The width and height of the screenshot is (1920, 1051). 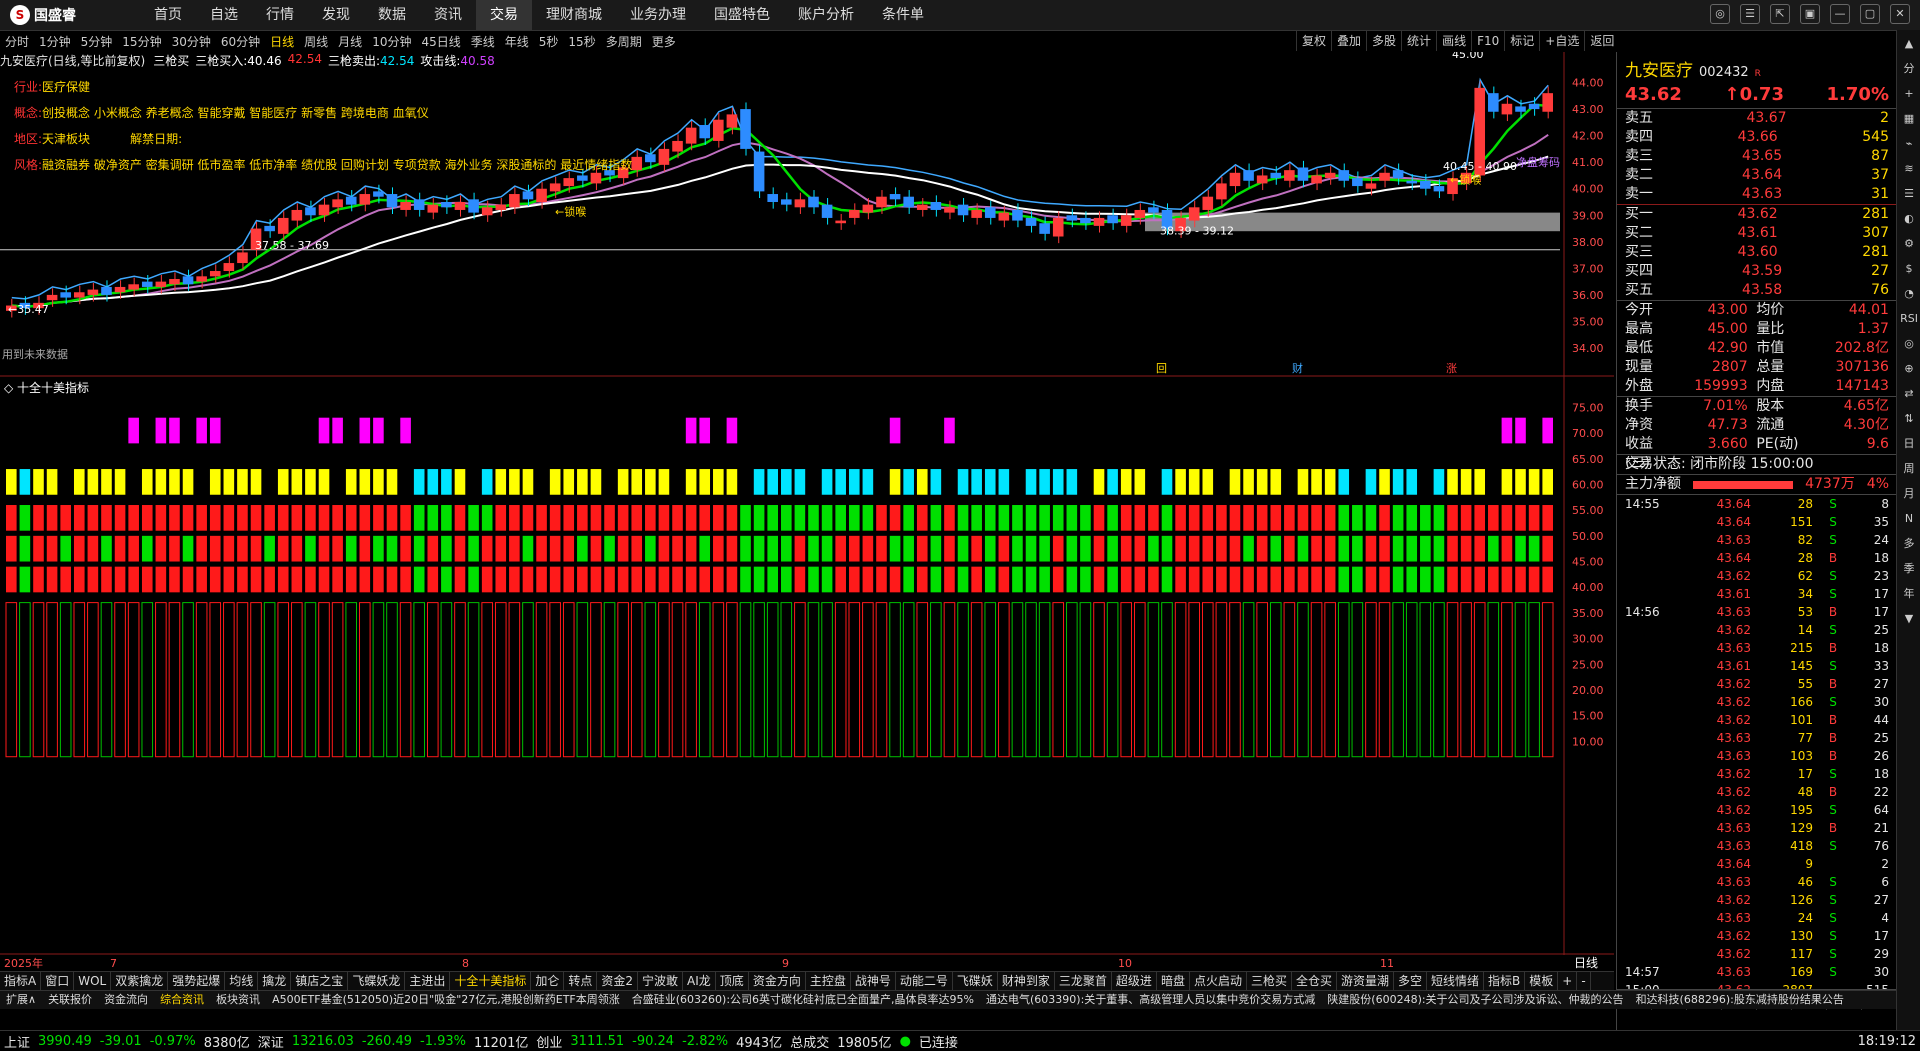 I want to click on nav-item: 自选, so click(x=224, y=15).